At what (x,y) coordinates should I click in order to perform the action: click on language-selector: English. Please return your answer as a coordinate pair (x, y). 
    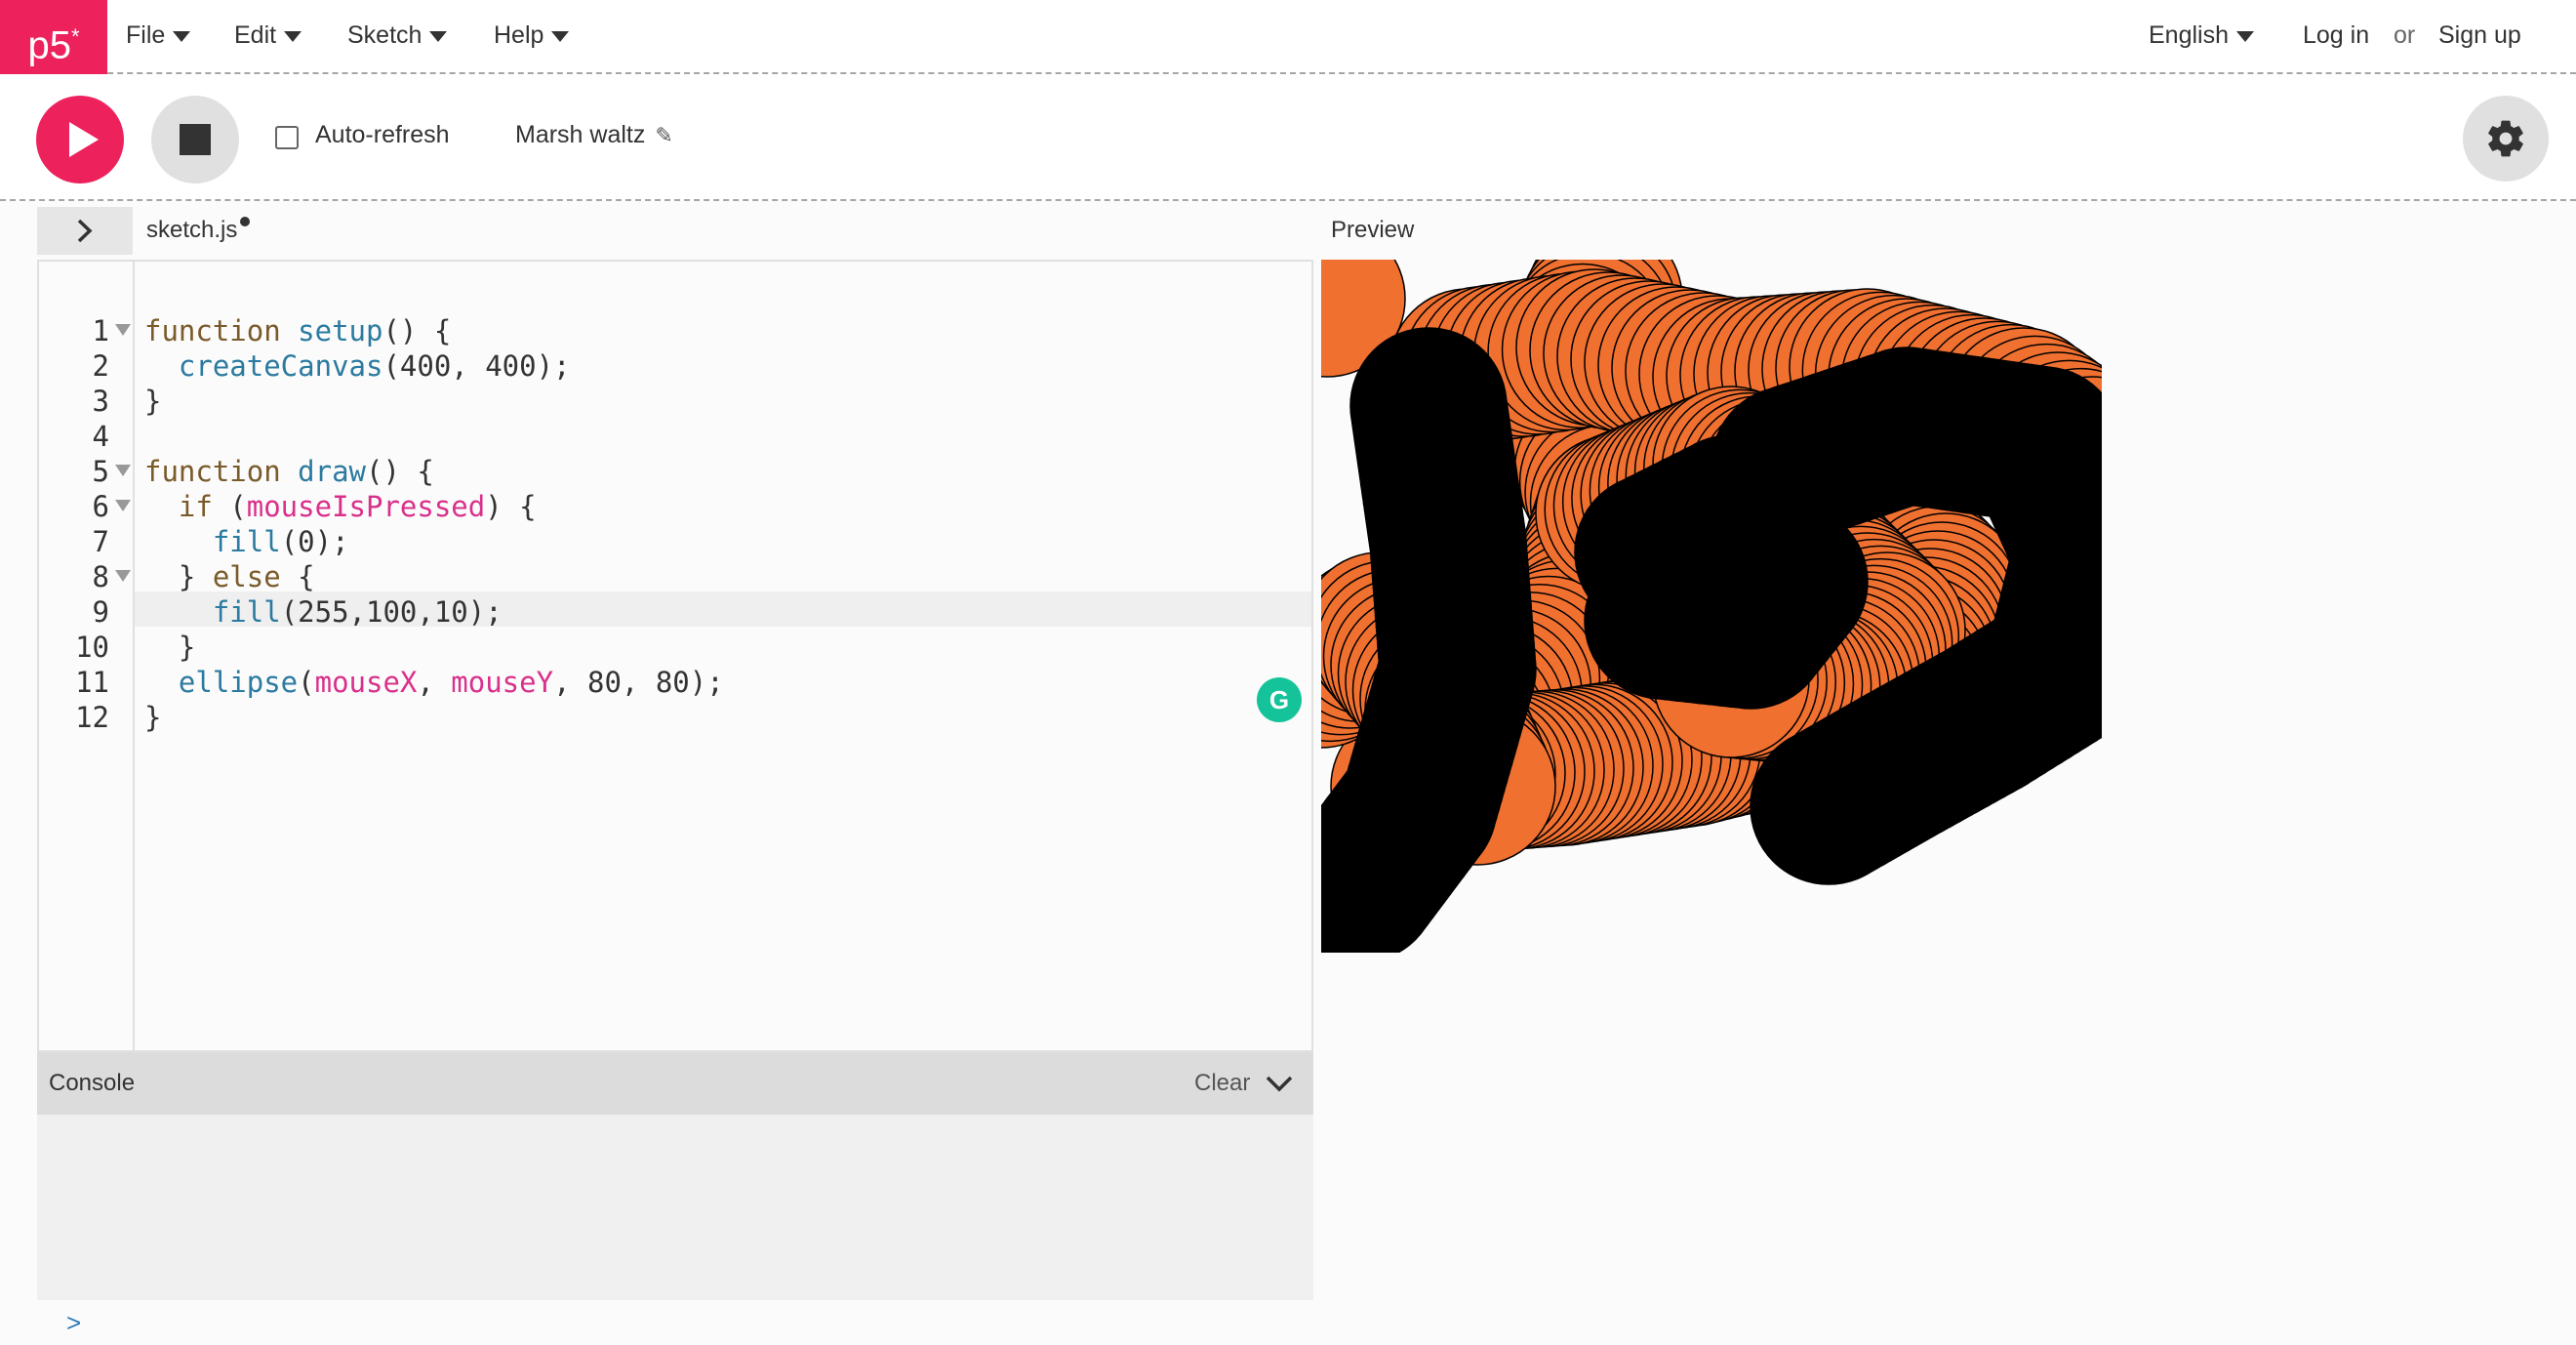
    Looking at the image, I should click on (2201, 35).